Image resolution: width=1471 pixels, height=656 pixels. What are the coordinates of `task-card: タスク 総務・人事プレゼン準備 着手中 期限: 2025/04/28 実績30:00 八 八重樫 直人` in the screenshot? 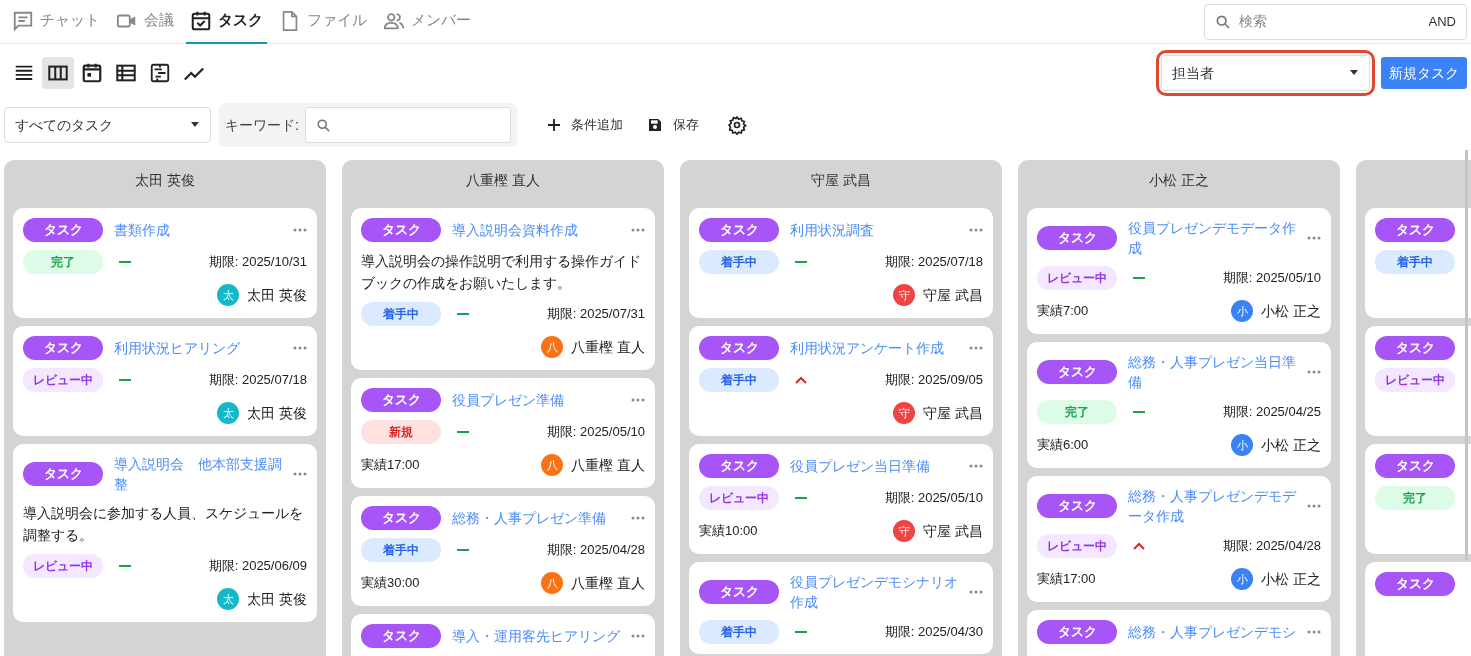 It's located at (503, 551).